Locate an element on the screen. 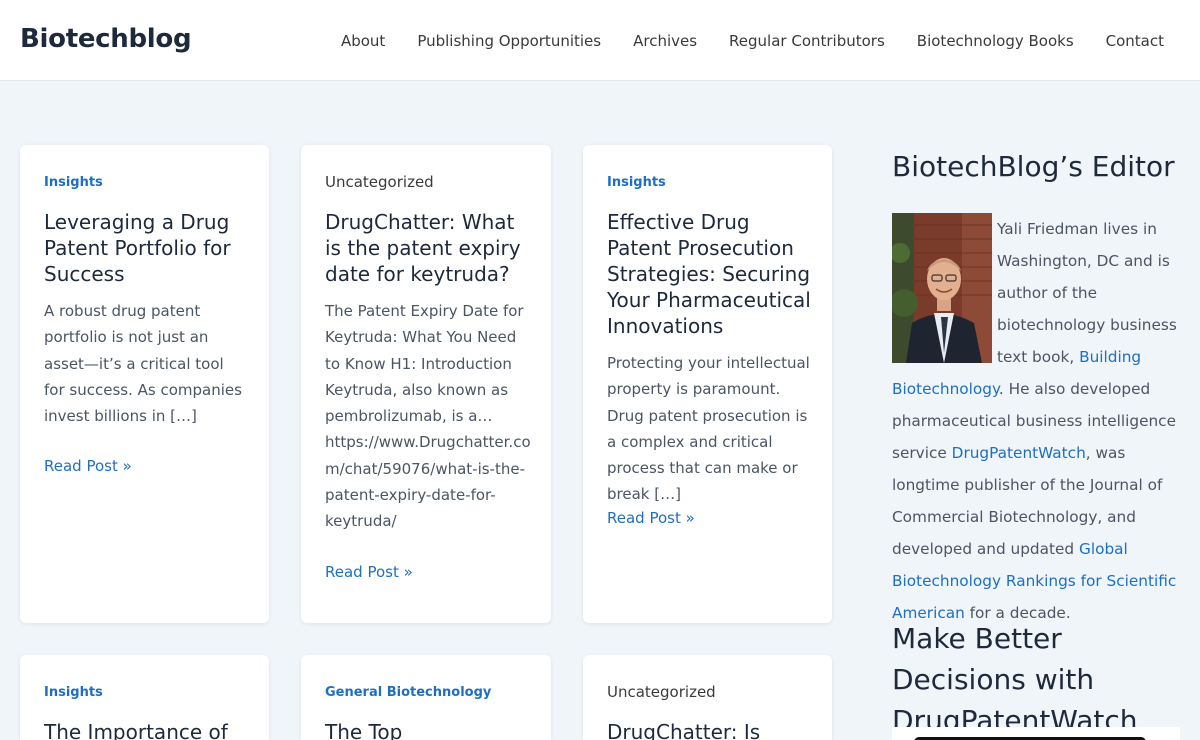 This screenshot has height=740, width=1200. post-category: General Biotechnology is located at coordinates (408, 692).